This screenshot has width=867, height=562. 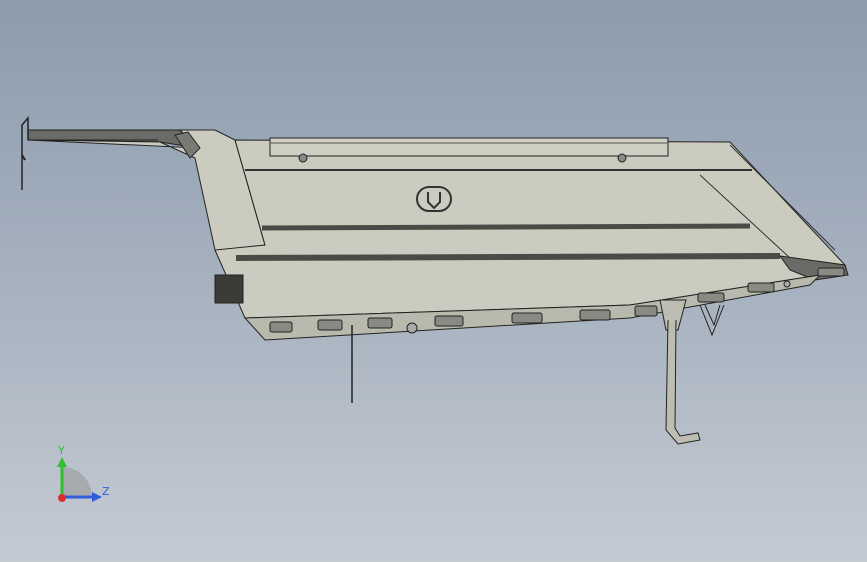 What do you see at coordinates (113, 139) in the screenshot?
I see `gooseneck-deck` at bounding box center [113, 139].